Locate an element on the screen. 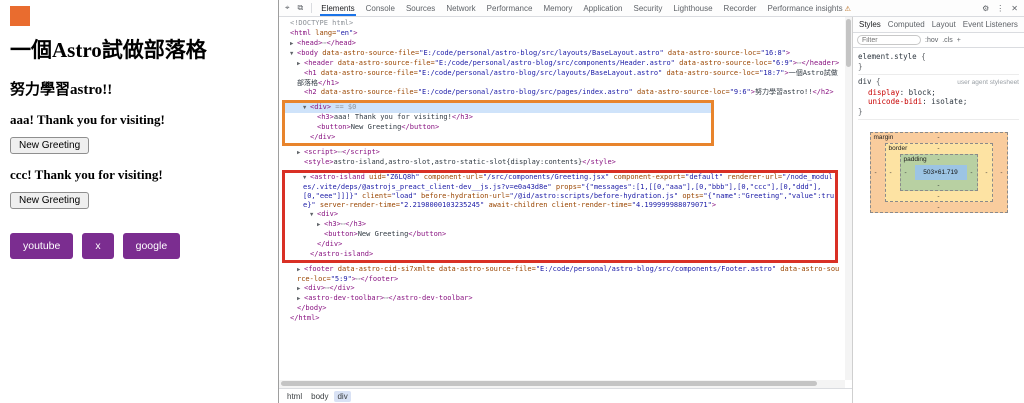  breadcrumb-item-div: div is located at coordinates (342, 396).